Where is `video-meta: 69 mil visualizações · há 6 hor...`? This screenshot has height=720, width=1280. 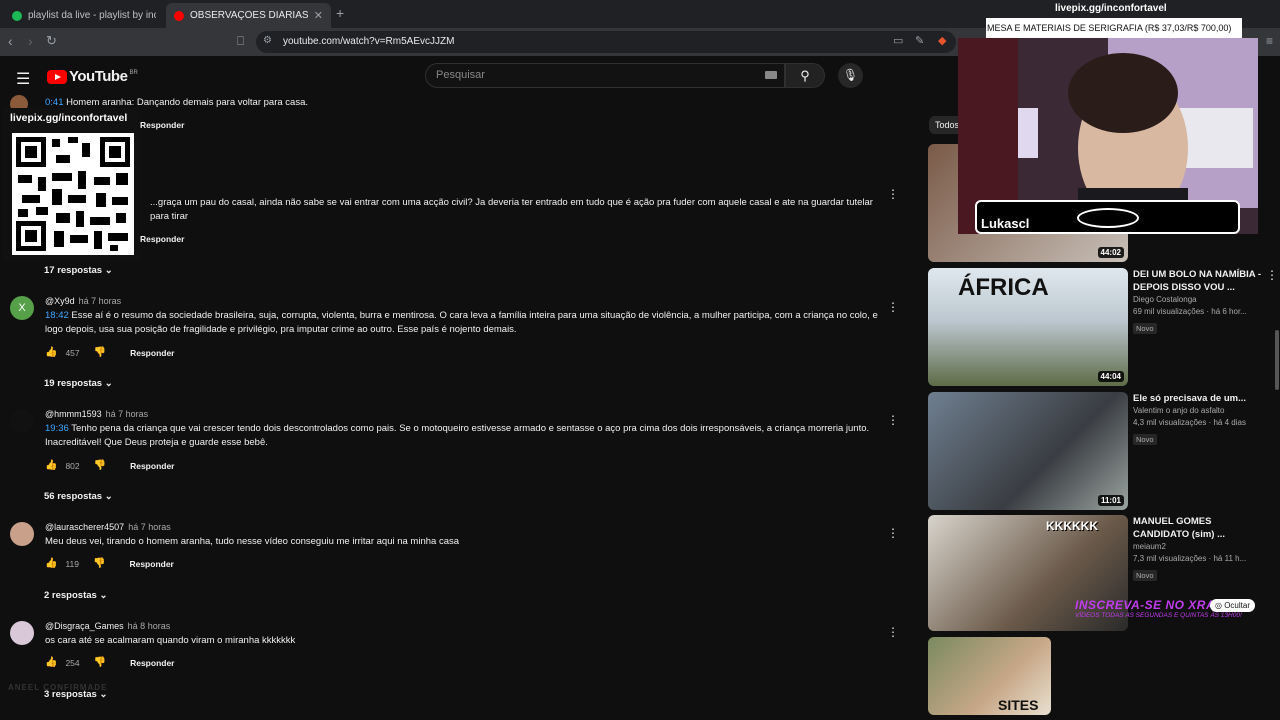
video-meta: 69 mil visualizações · há 6 hor... is located at coordinates (1190, 311).